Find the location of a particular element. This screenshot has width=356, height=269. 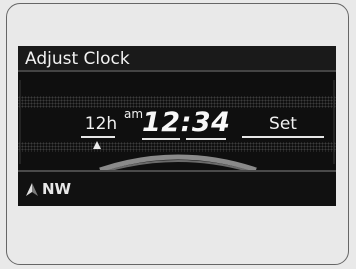

screen-title: Adjust Clock is located at coordinates (177, 59).